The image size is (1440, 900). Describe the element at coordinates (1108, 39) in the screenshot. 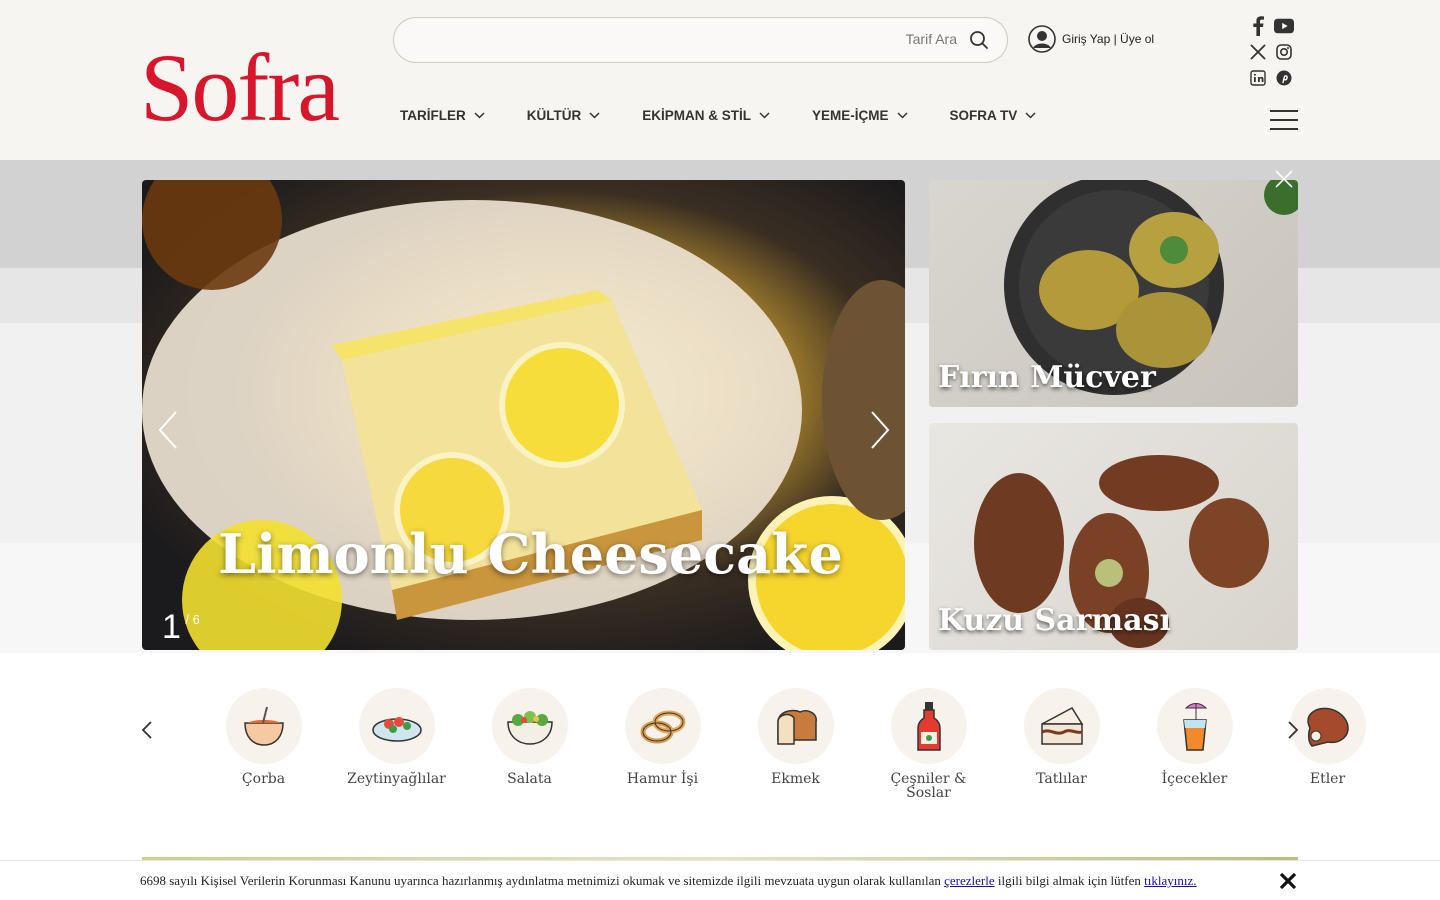

I see `login-label: Giriş Yap | Üye ol` at that location.